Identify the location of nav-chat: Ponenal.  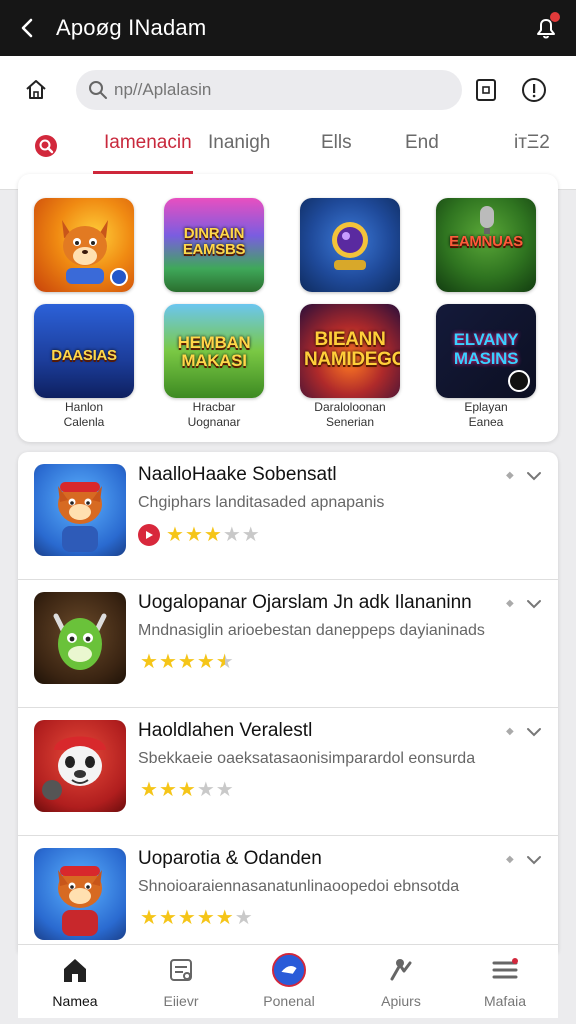
(289, 981).